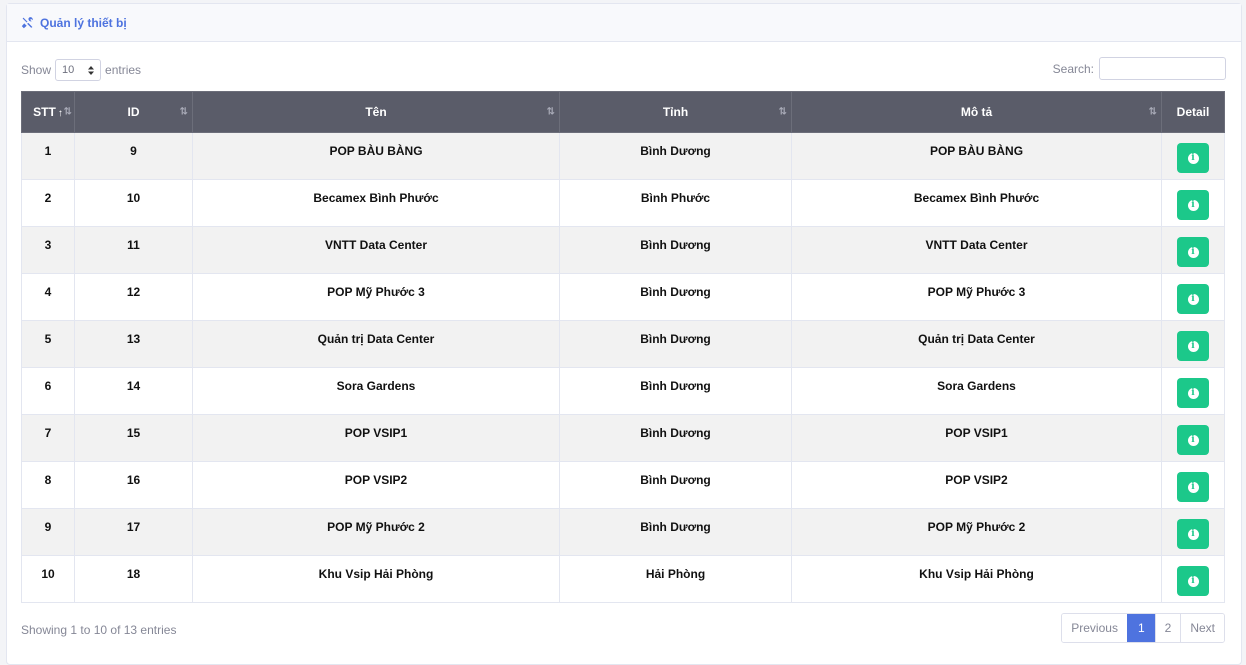 This screenshot has height=665, width=1246. I want to click on page-title: Quản lý thiết bị, so click(83, 22).